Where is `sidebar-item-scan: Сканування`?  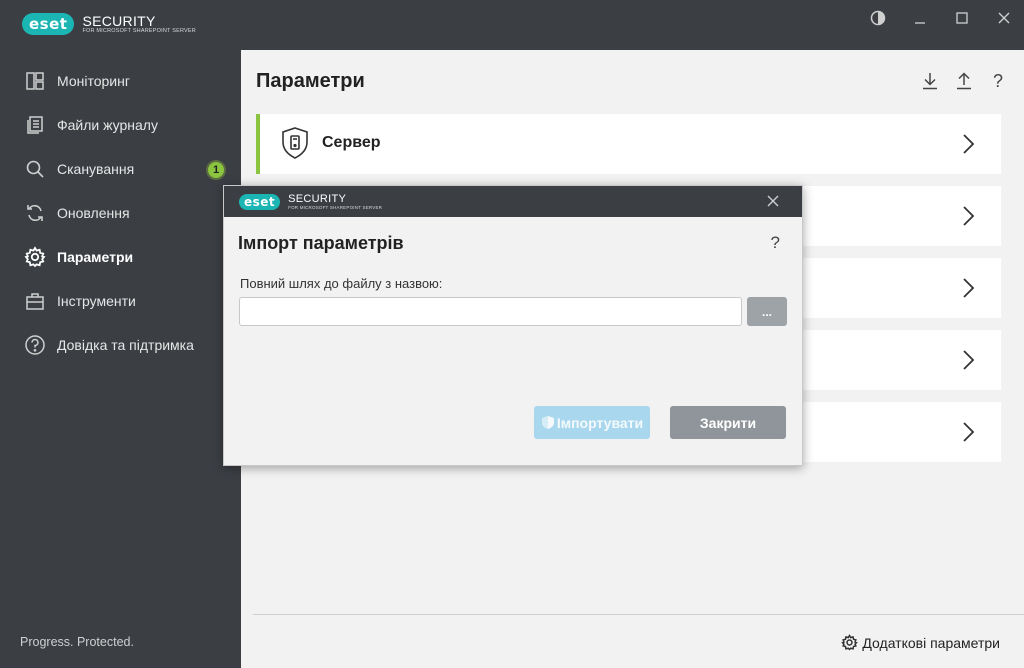
sidebar-item-scan: Сканування is located at coordinates (120, 169).